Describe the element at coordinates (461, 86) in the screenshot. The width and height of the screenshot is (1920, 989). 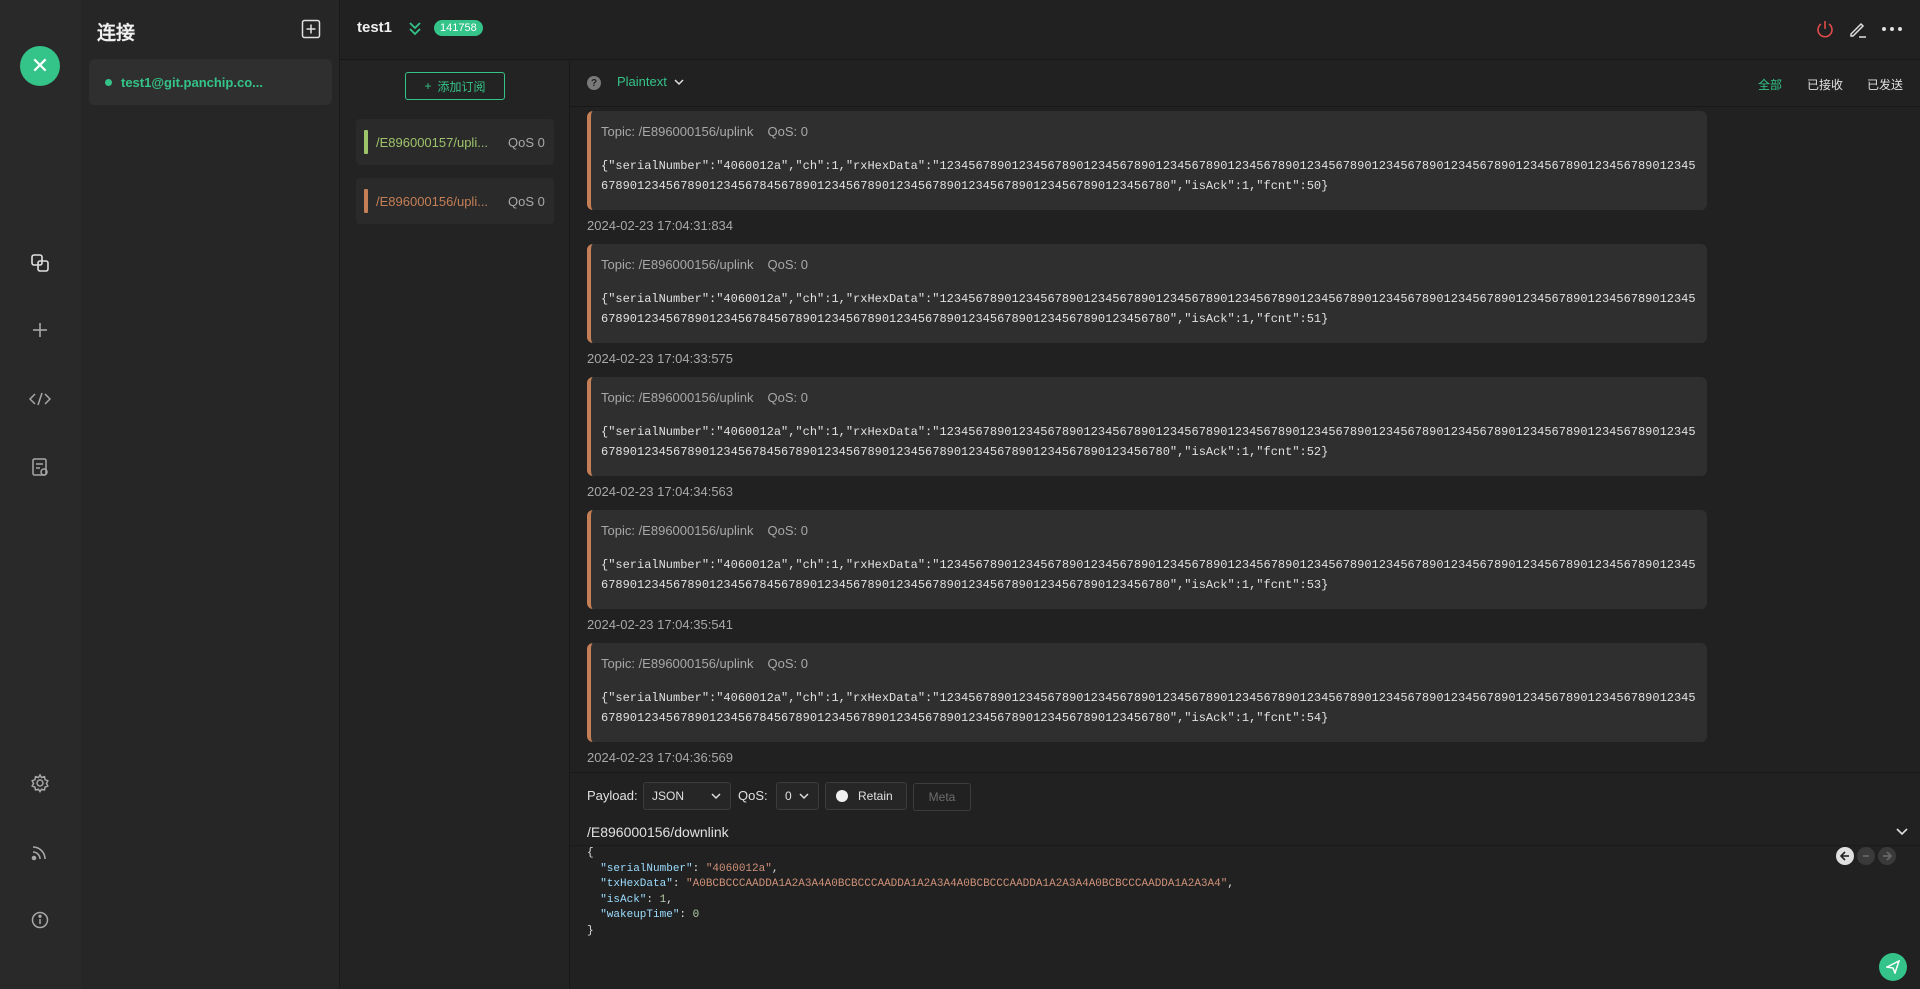
I see `add-subscription-label: 添加订阅` at that location.